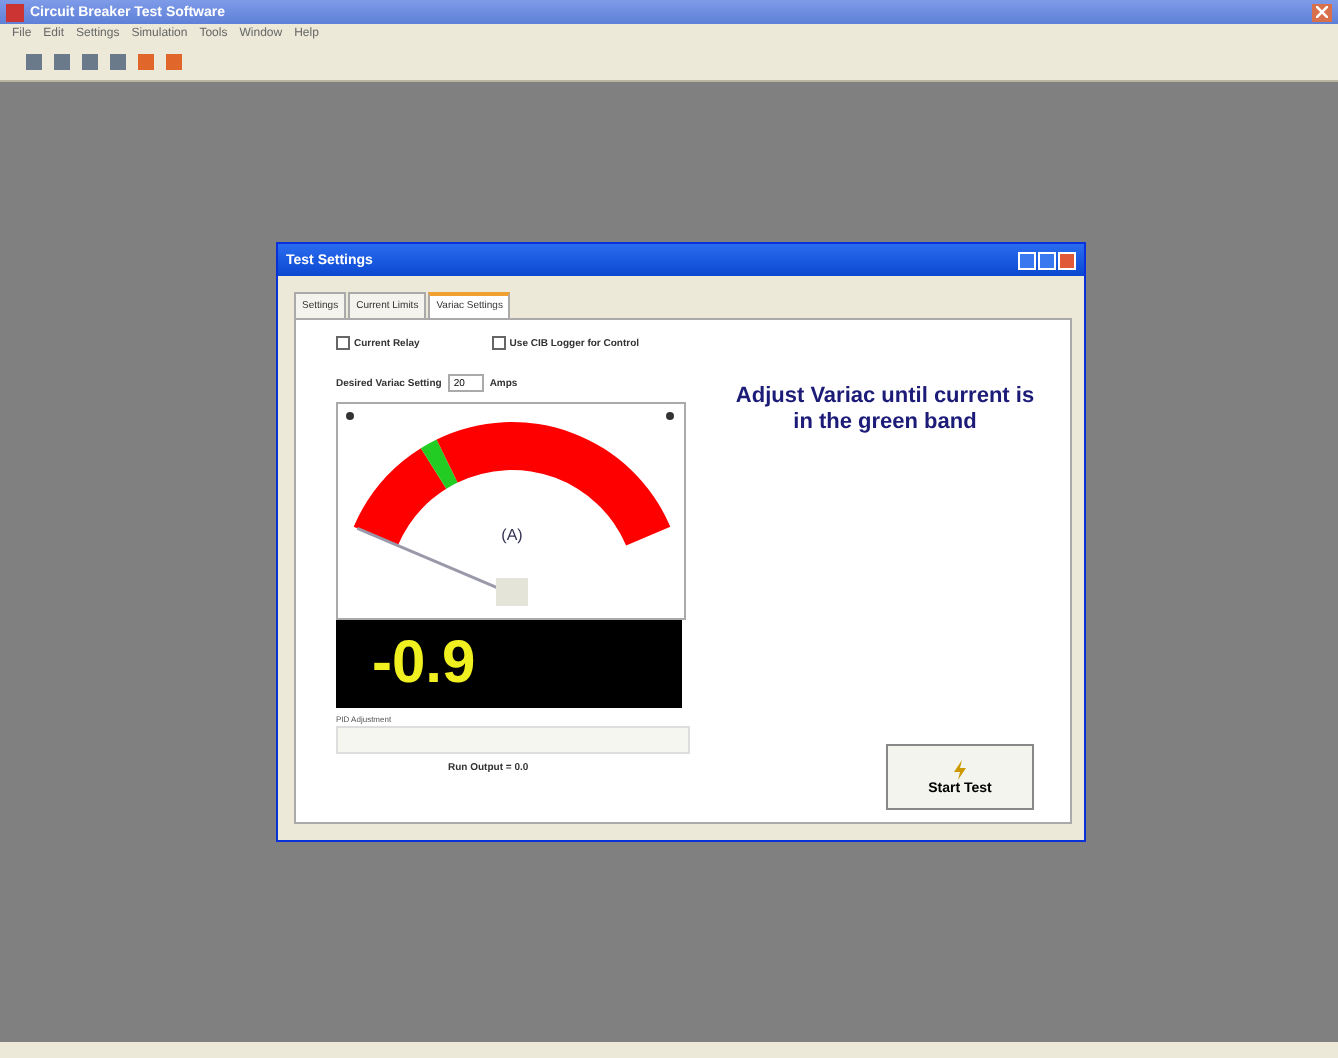 The height and width of the screenshot is (1058, 1338). Describe the element at coordinates (512, 535) in the screenshot. I see `unit-label: (A)` at that location.